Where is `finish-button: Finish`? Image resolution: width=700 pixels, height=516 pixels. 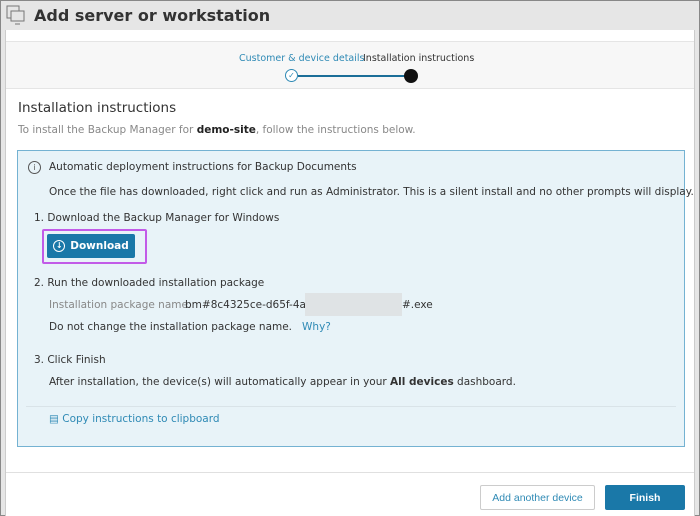 finish-button: Finish is located at coordinates (645, 497).